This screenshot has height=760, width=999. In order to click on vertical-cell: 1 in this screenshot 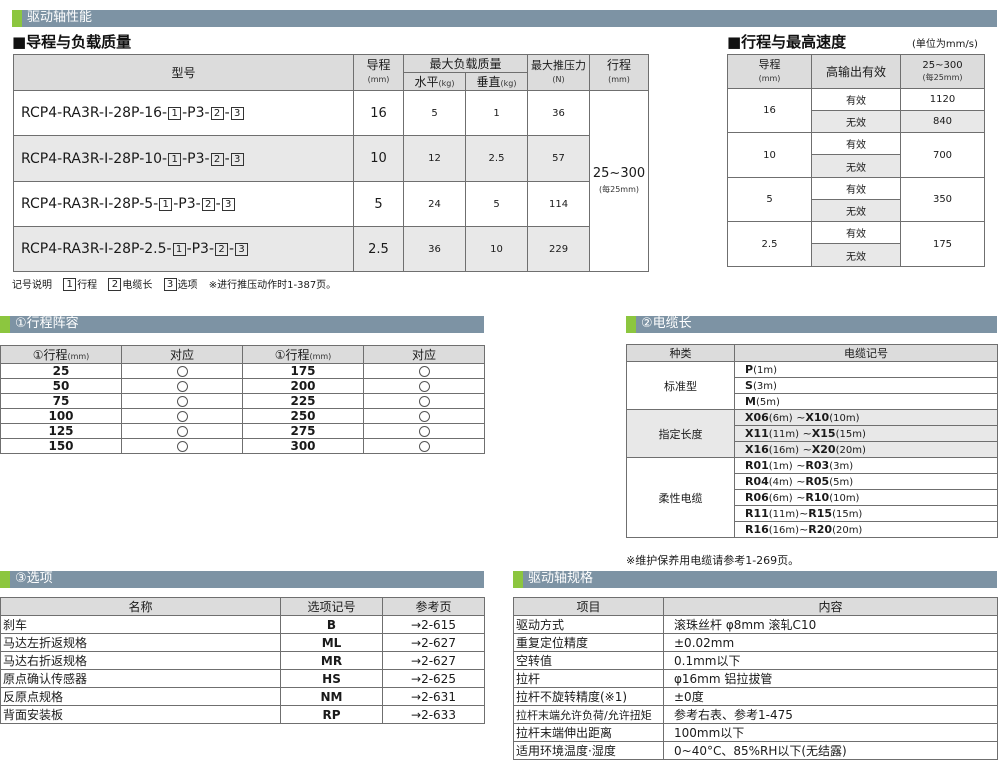, I will do `click(496, 113)`.